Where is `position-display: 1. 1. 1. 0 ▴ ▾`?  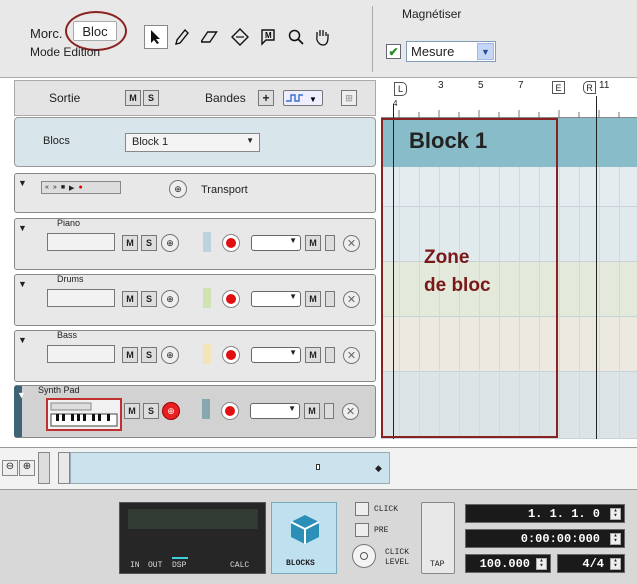 position-display: 1. 1. 1. 0 ▴ ▾ is located at coordinates (545, 513).